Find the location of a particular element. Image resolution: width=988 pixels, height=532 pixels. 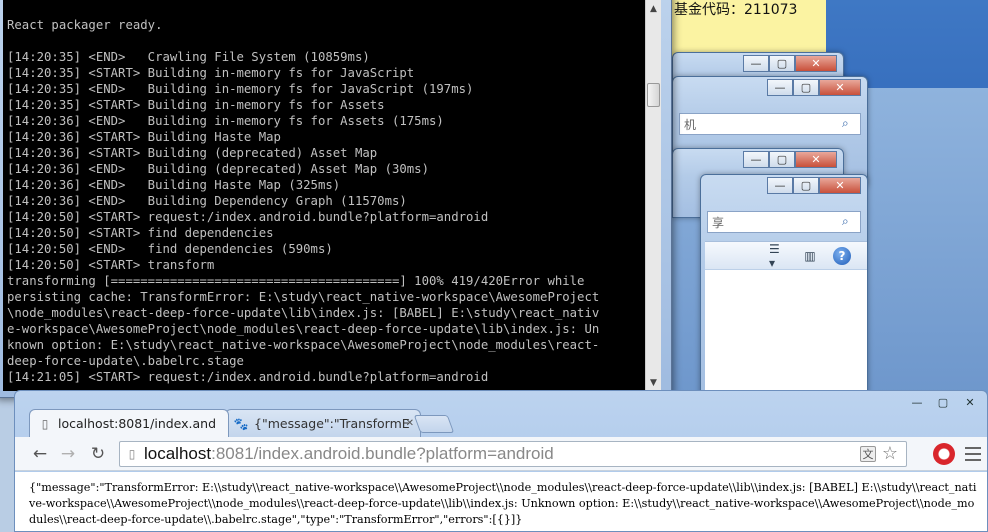

explorer-content: ☰ ▾ ▥ ? is located at coordinates (786, 318).